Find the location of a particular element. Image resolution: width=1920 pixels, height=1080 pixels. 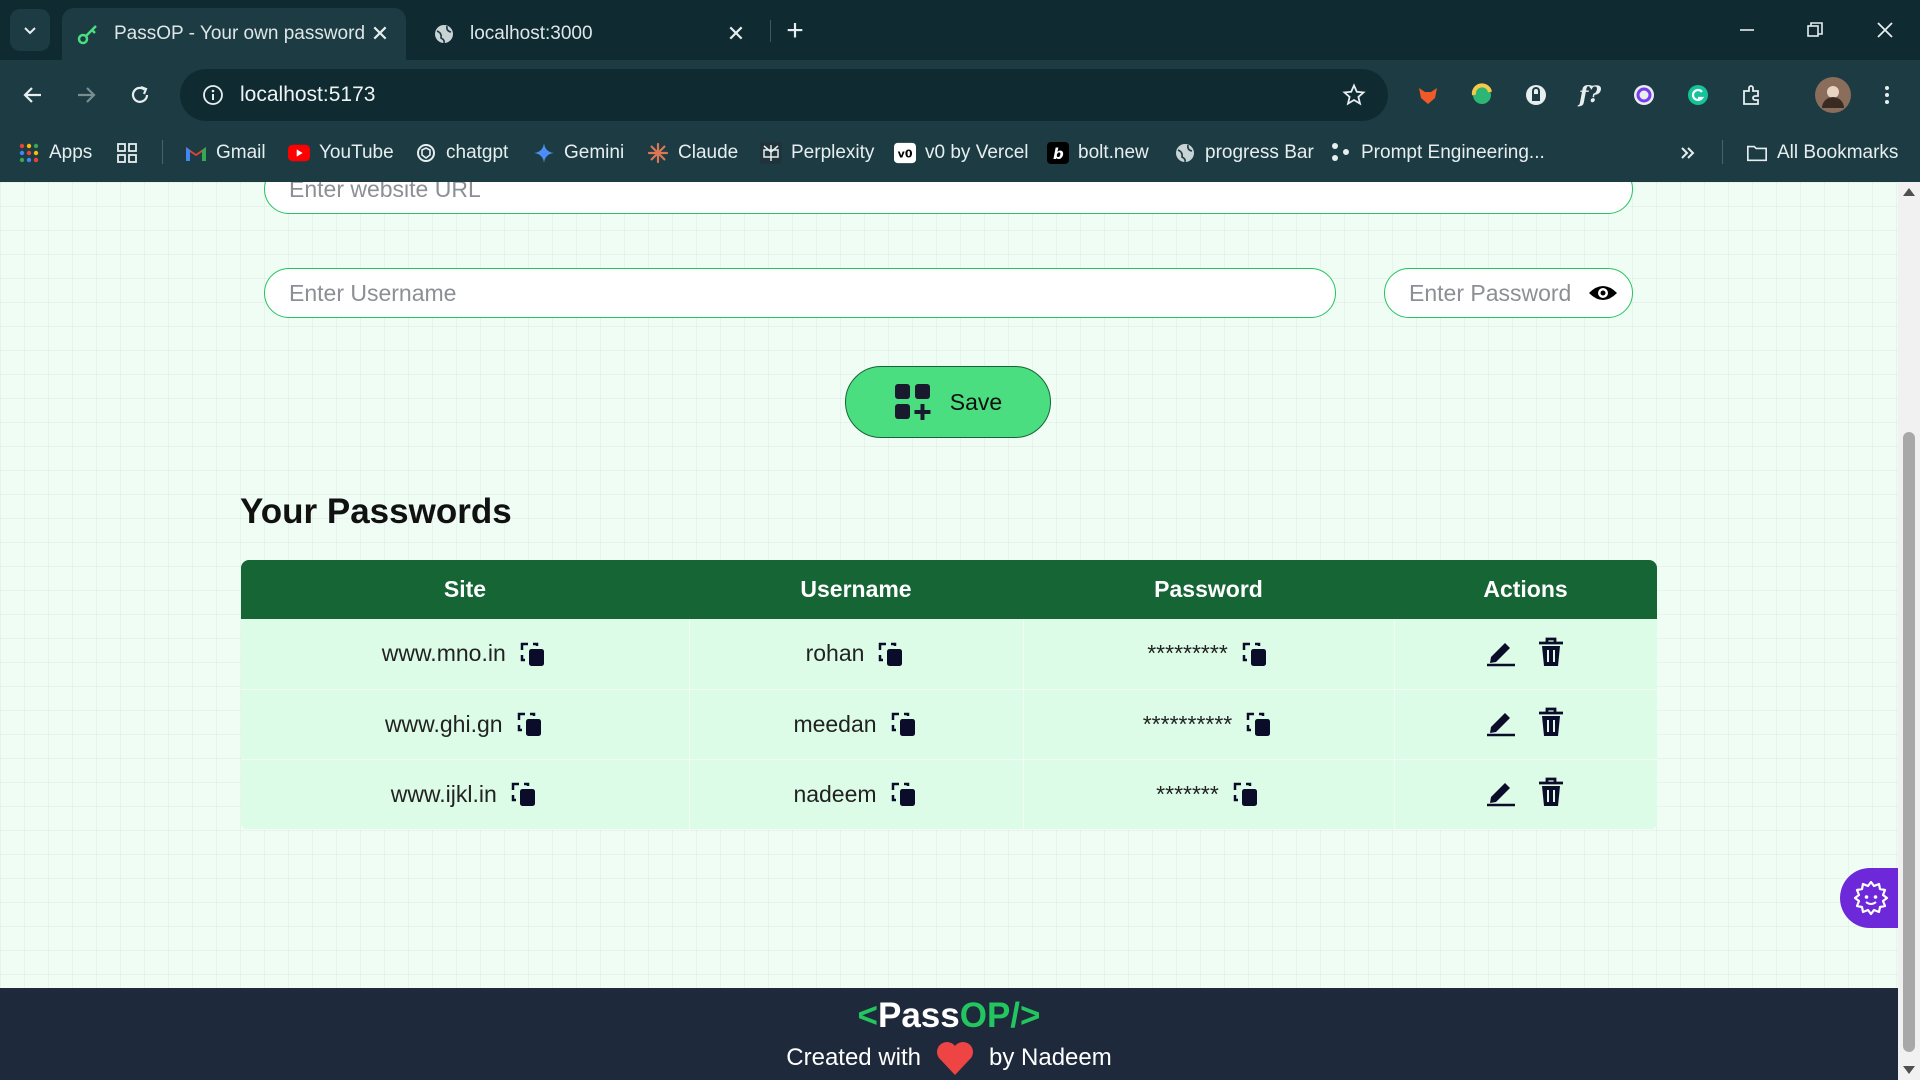

bookmark-progress-bar: progress Bar is located at coordinates (1244, 153).